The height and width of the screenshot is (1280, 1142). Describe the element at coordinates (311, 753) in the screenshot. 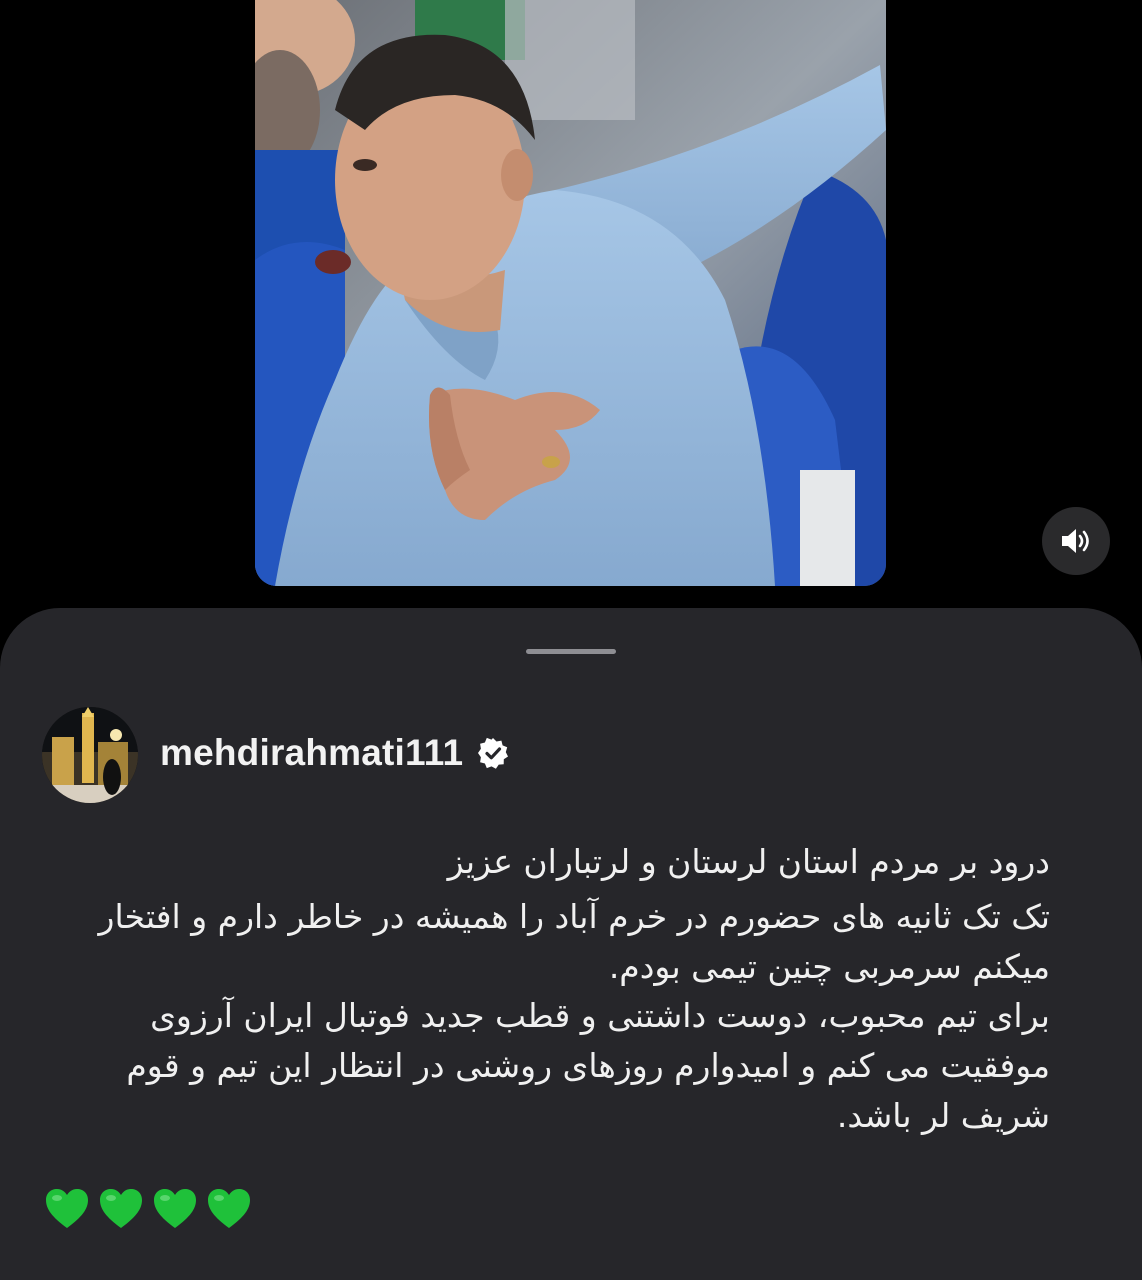

I see `username: mehdirahmati111` at that location.